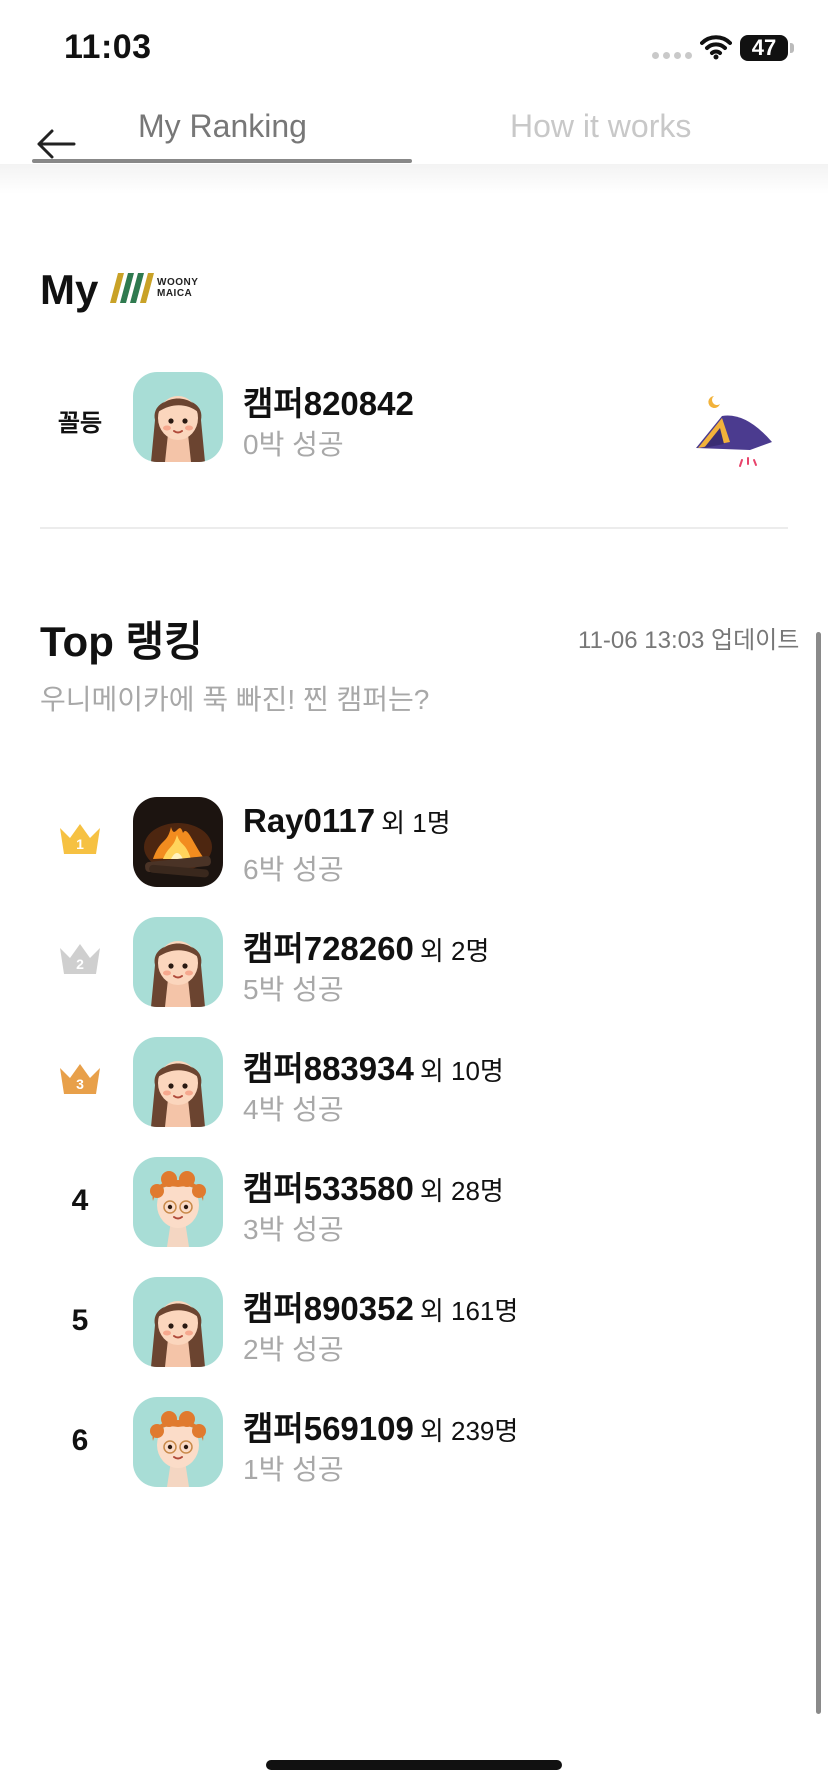 The image size is (828, 1792). I want to click on rank-5-avatar, so click(178, 1322).